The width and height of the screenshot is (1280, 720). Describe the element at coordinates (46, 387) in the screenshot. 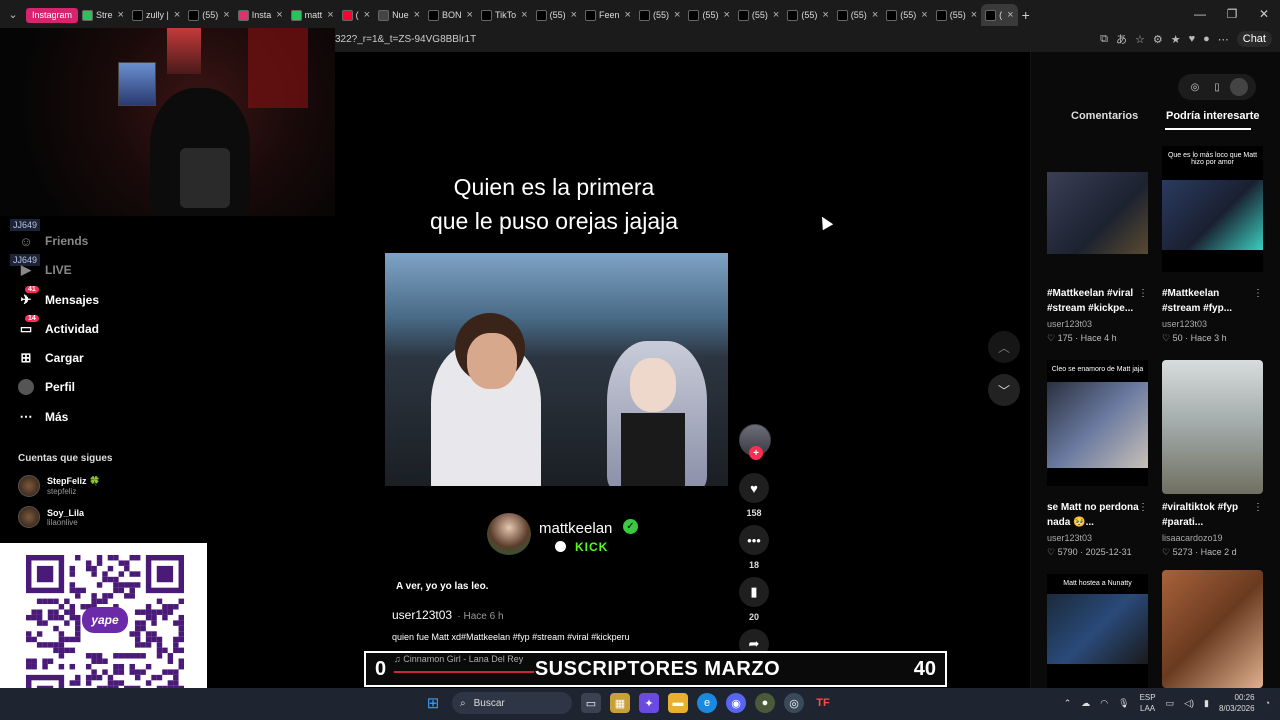

I see `sidebar-item-perfil: Perfil` at that location.